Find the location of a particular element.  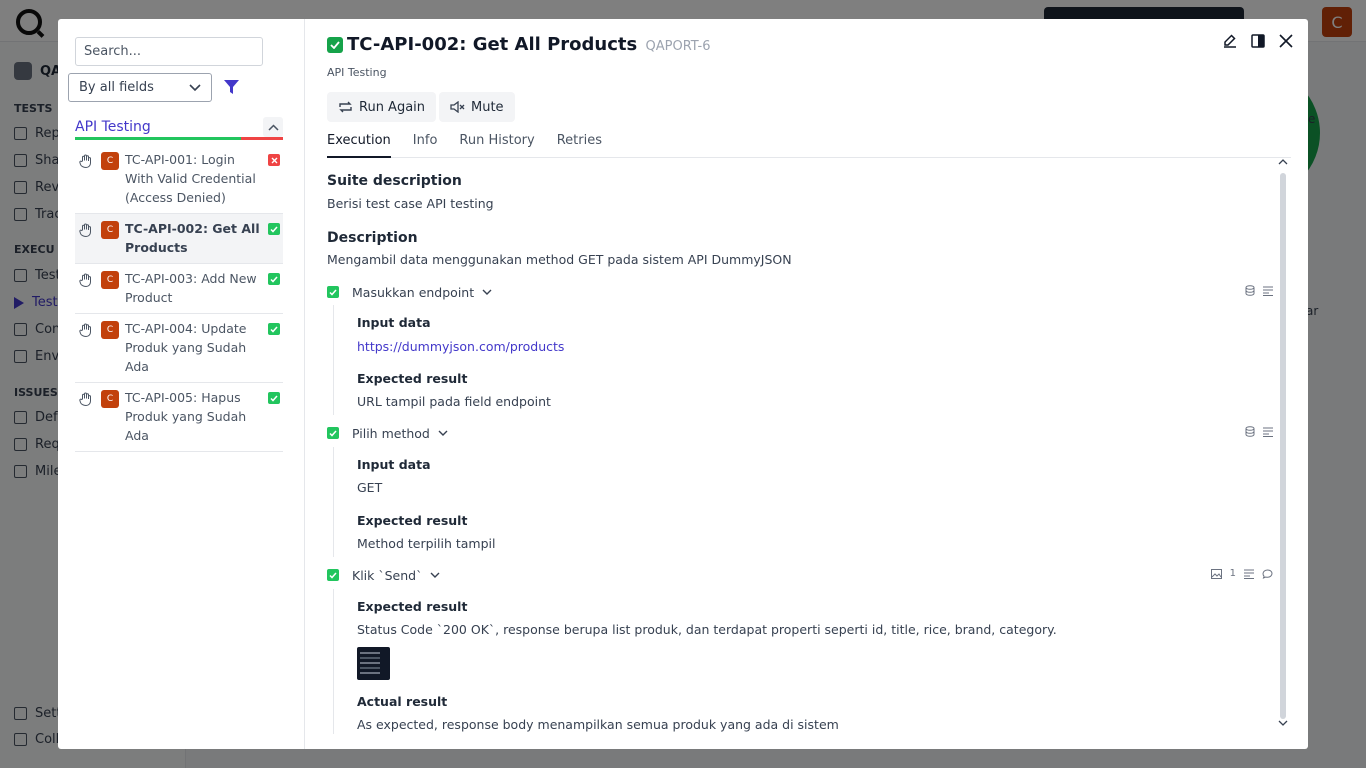

comment-icon is located at coordinates (1267, 573).